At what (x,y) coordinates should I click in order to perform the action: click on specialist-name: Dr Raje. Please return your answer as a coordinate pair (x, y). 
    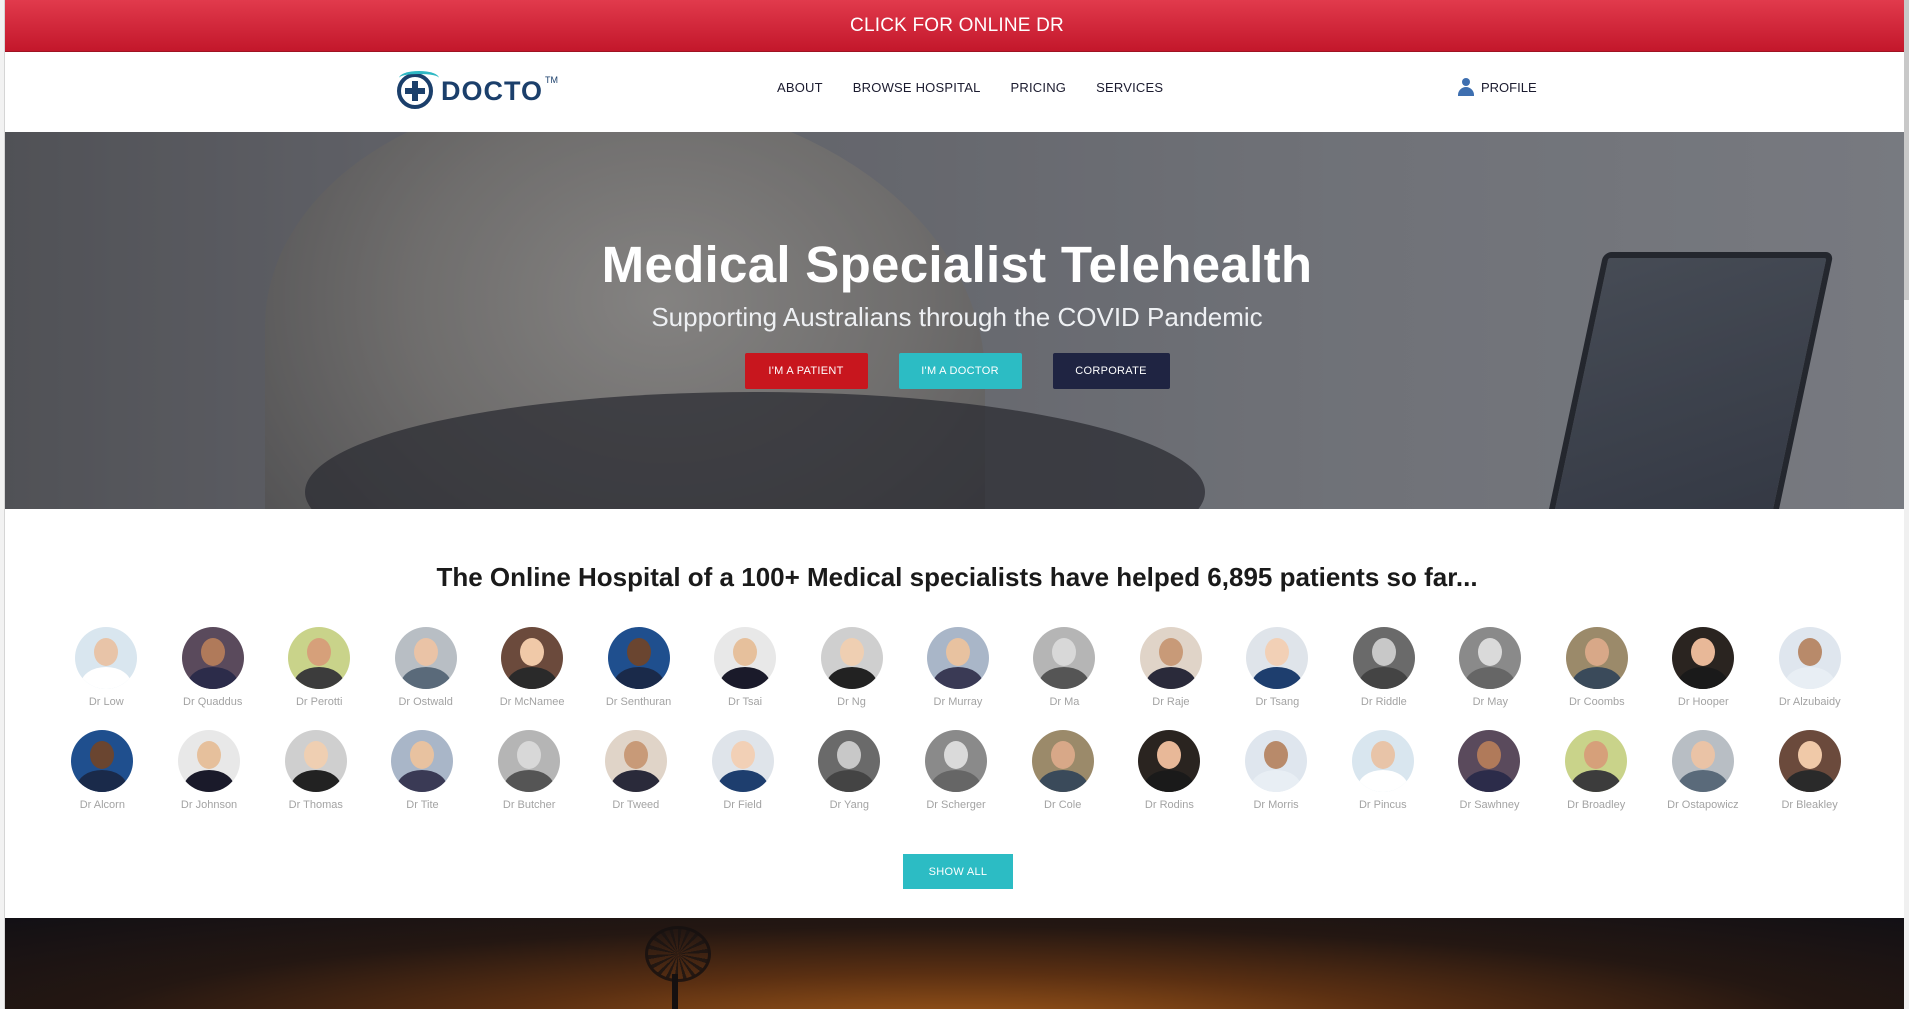
    Looking at the image, I should click on (1170, 702).